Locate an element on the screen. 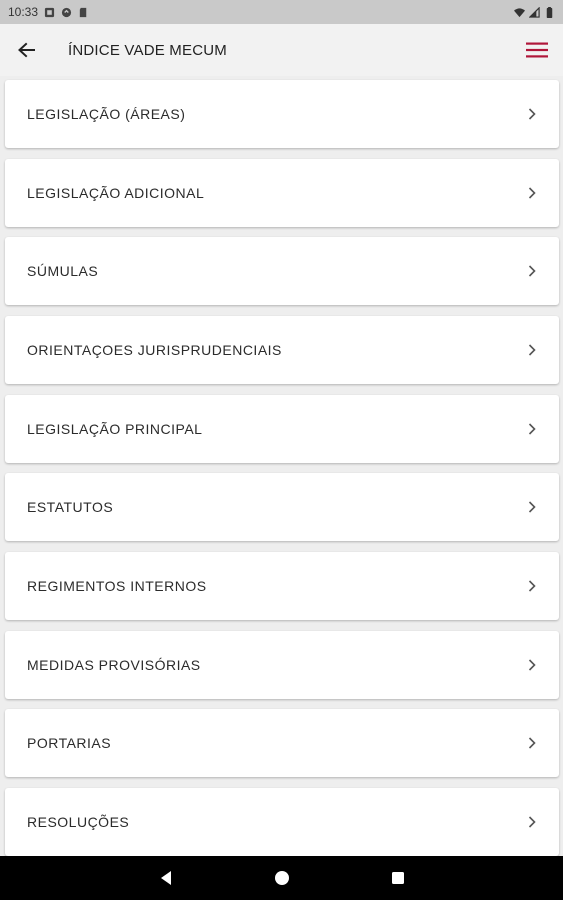  app-bar: ÍNDICE VADE MECUM is located at coordinates (281, 50).